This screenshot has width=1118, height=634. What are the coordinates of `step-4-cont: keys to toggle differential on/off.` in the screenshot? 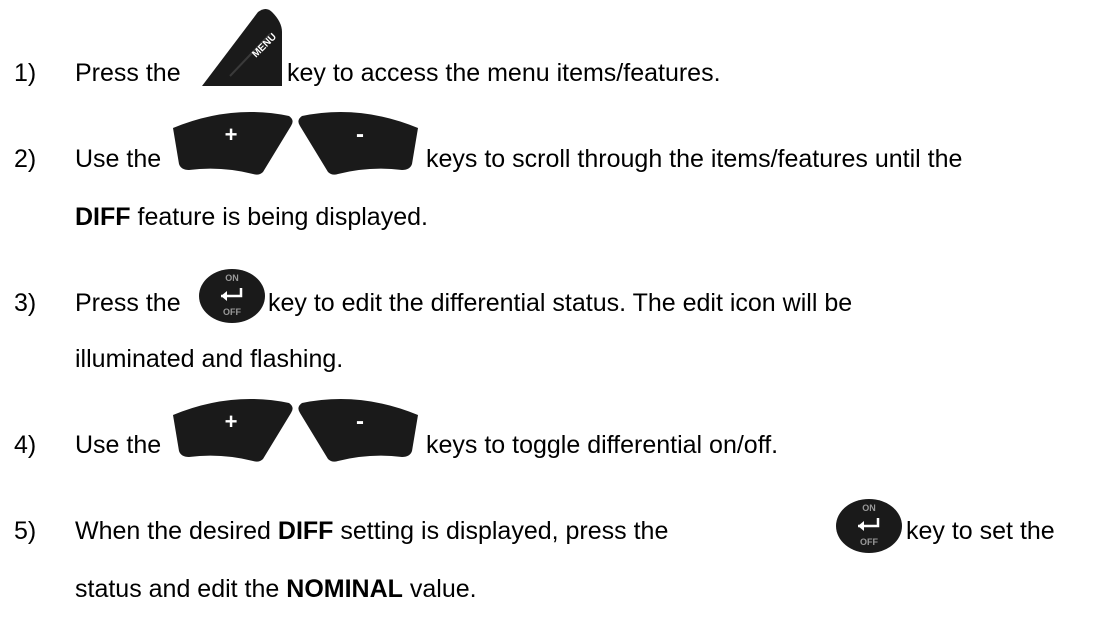 It's located at (602, 445).